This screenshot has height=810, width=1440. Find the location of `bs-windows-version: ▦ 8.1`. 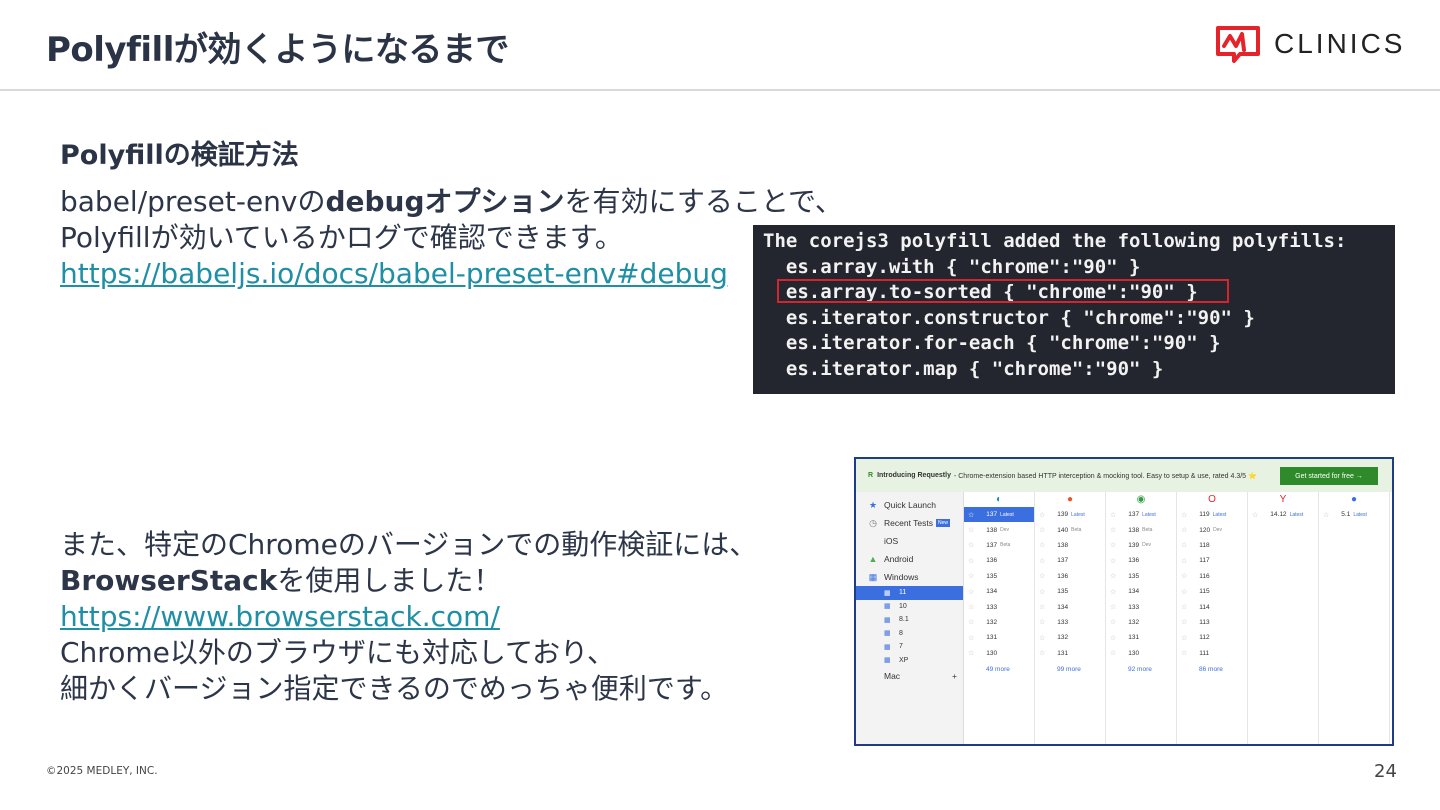

bs-windows-version: ▦ 8.1 is located at coordinates (909, 620).